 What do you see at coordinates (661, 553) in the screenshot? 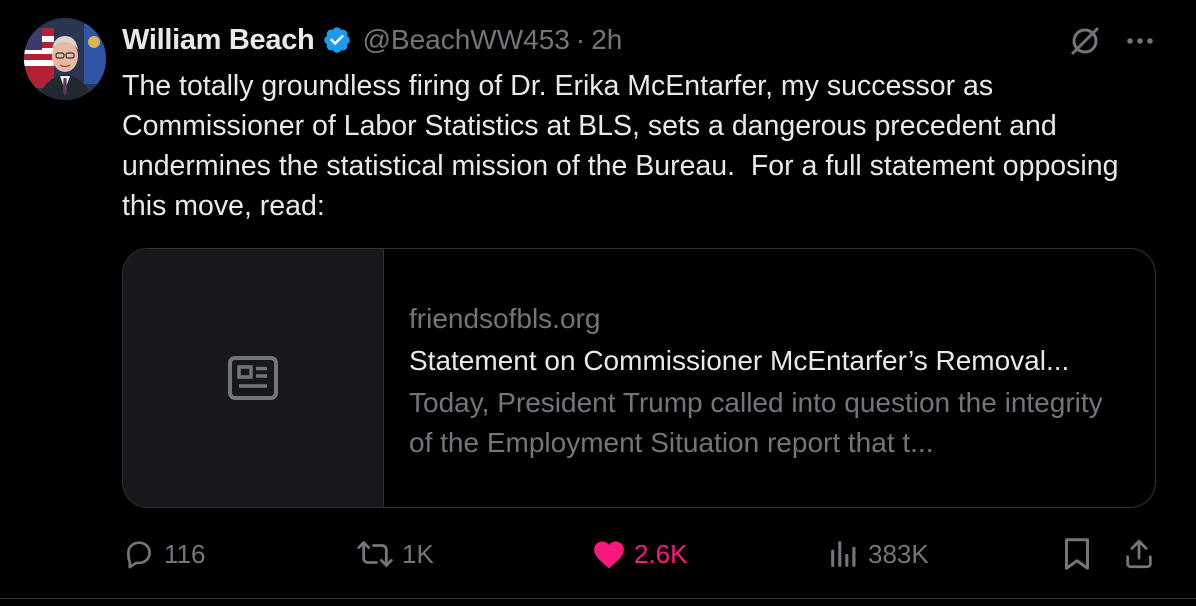
I see `like-count: 2.6K` at bounding box center [661, 553].